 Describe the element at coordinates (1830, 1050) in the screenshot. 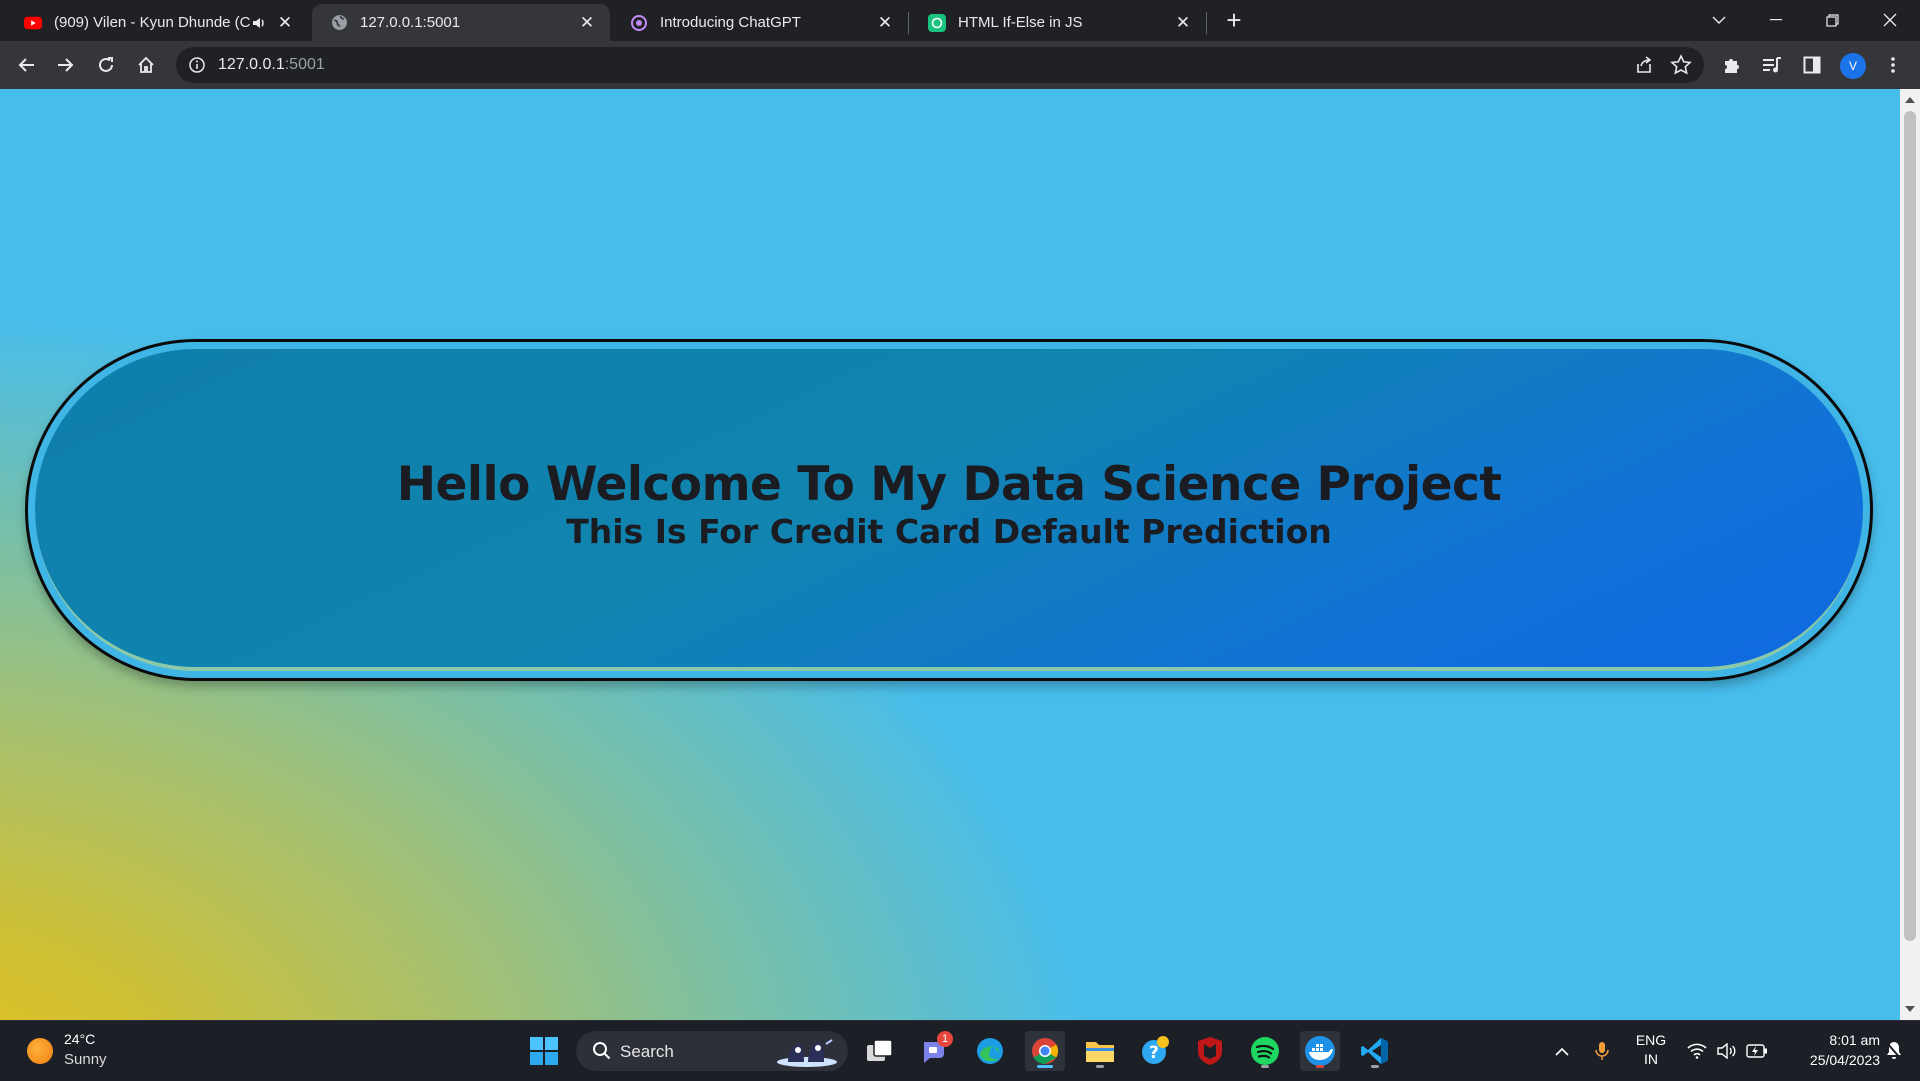

I see `system-clock: 8:01 am 25/04/2023` at that location.